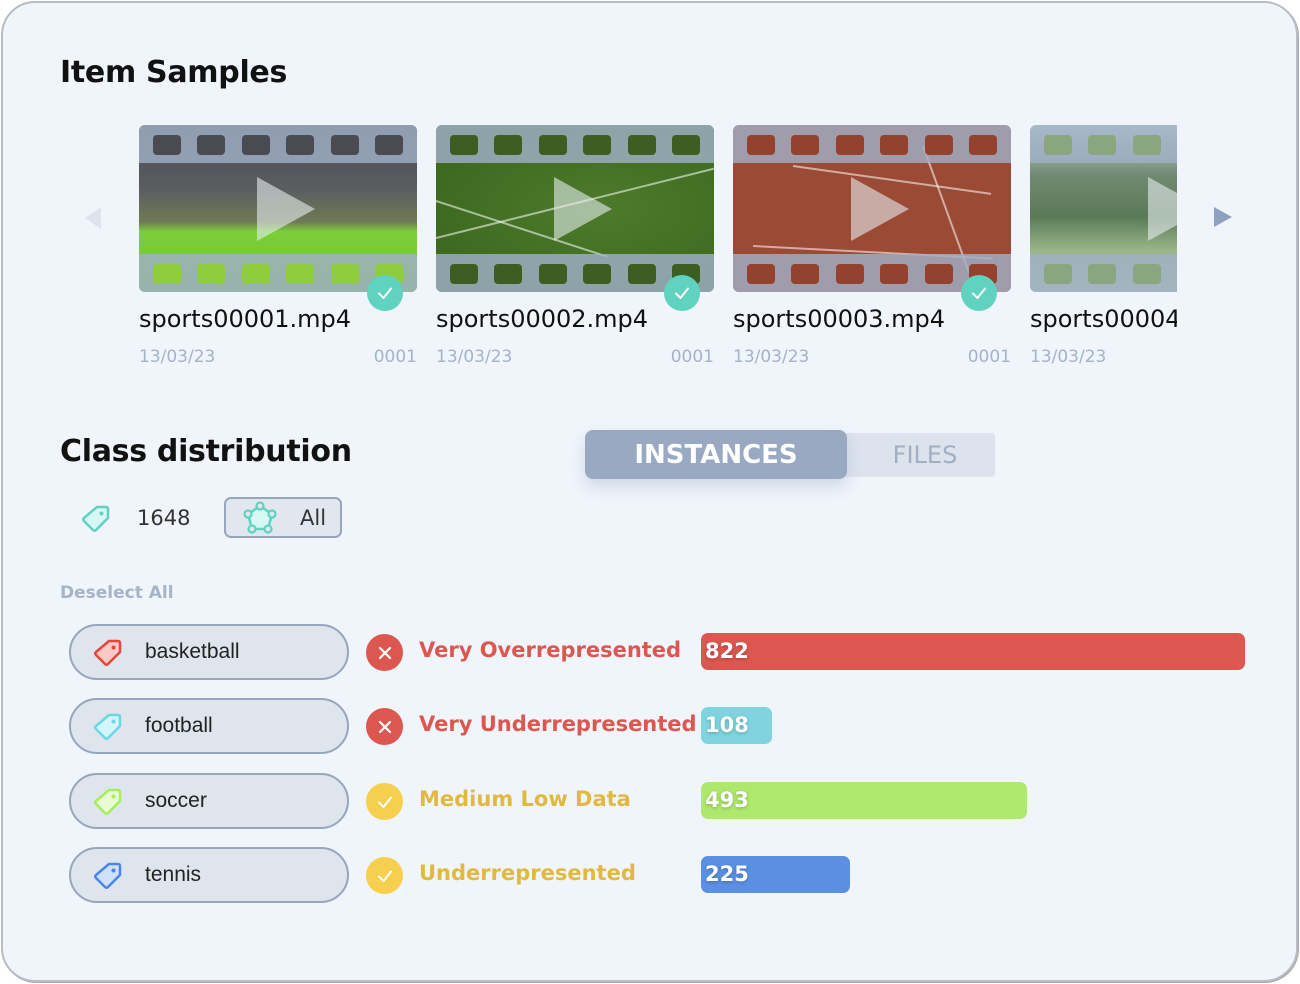 The height and width of the screenshot is (984, 1300). What do you see at coordinates (550, 650) in the screenshot?
I see `status-label: Very Overrepresented` at bounding box center [550, 650].